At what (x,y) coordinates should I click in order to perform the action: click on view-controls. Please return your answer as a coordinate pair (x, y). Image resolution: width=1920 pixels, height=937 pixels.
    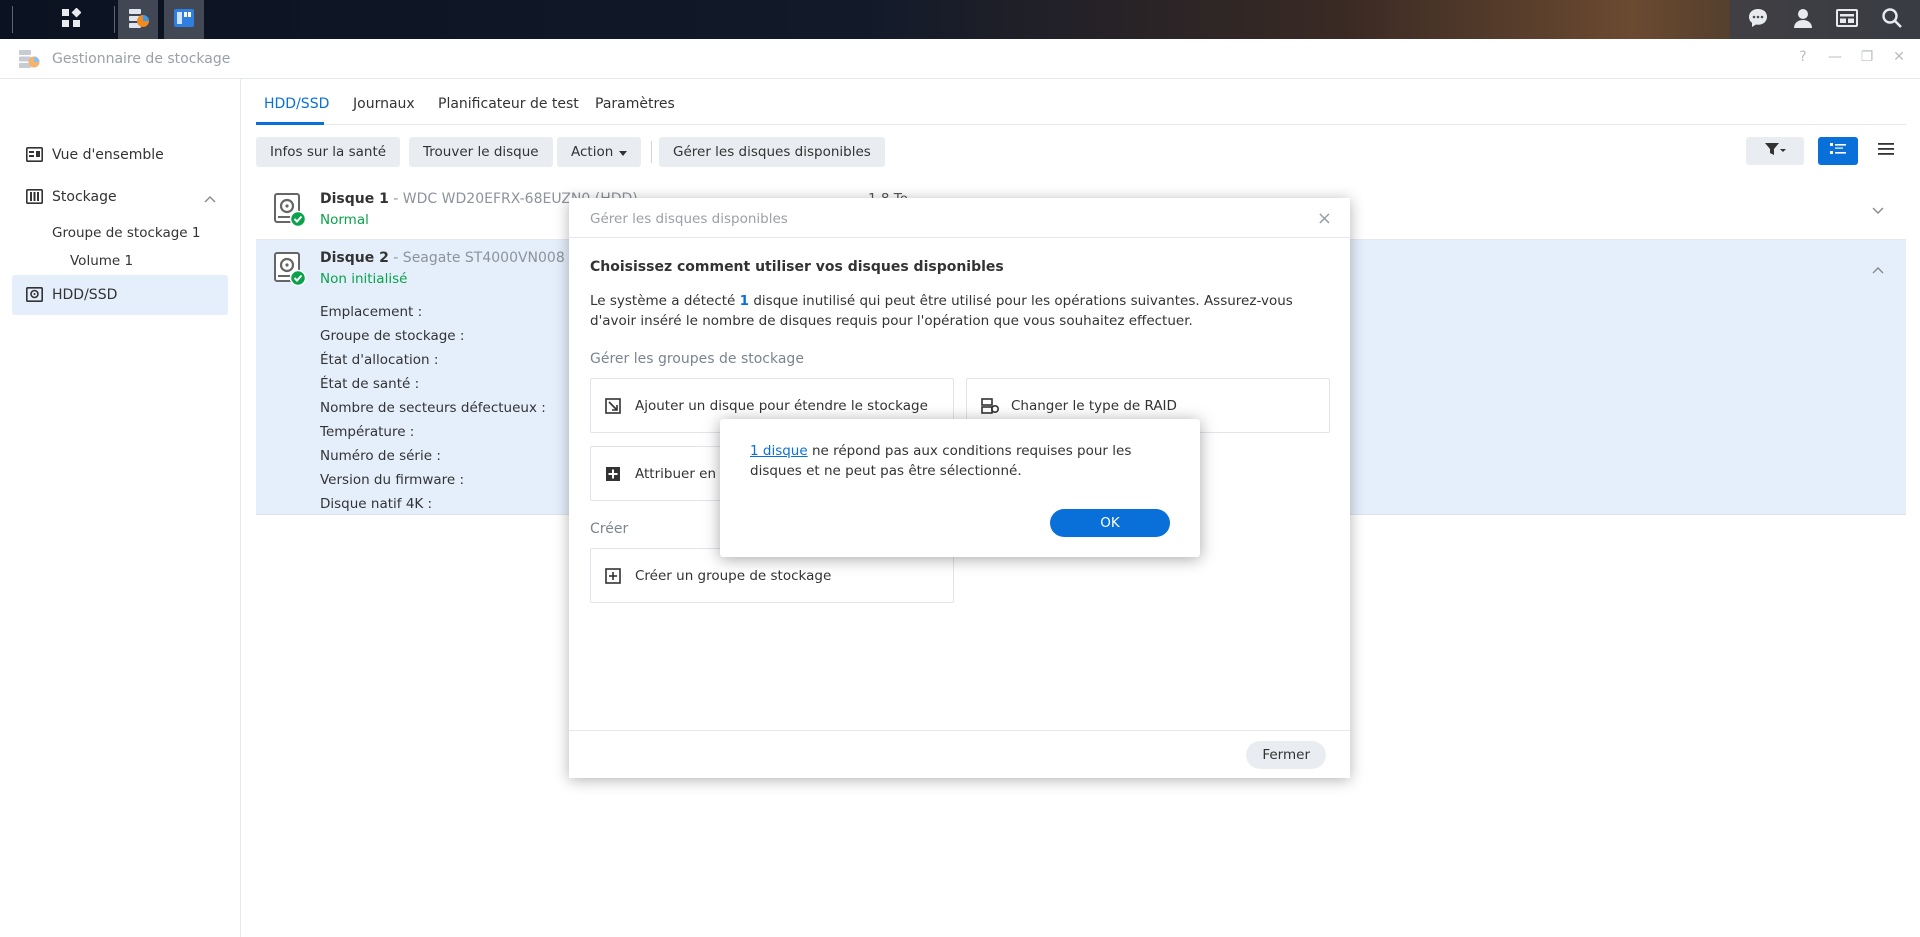
    Looking at the image, I should click on (1826, 152).